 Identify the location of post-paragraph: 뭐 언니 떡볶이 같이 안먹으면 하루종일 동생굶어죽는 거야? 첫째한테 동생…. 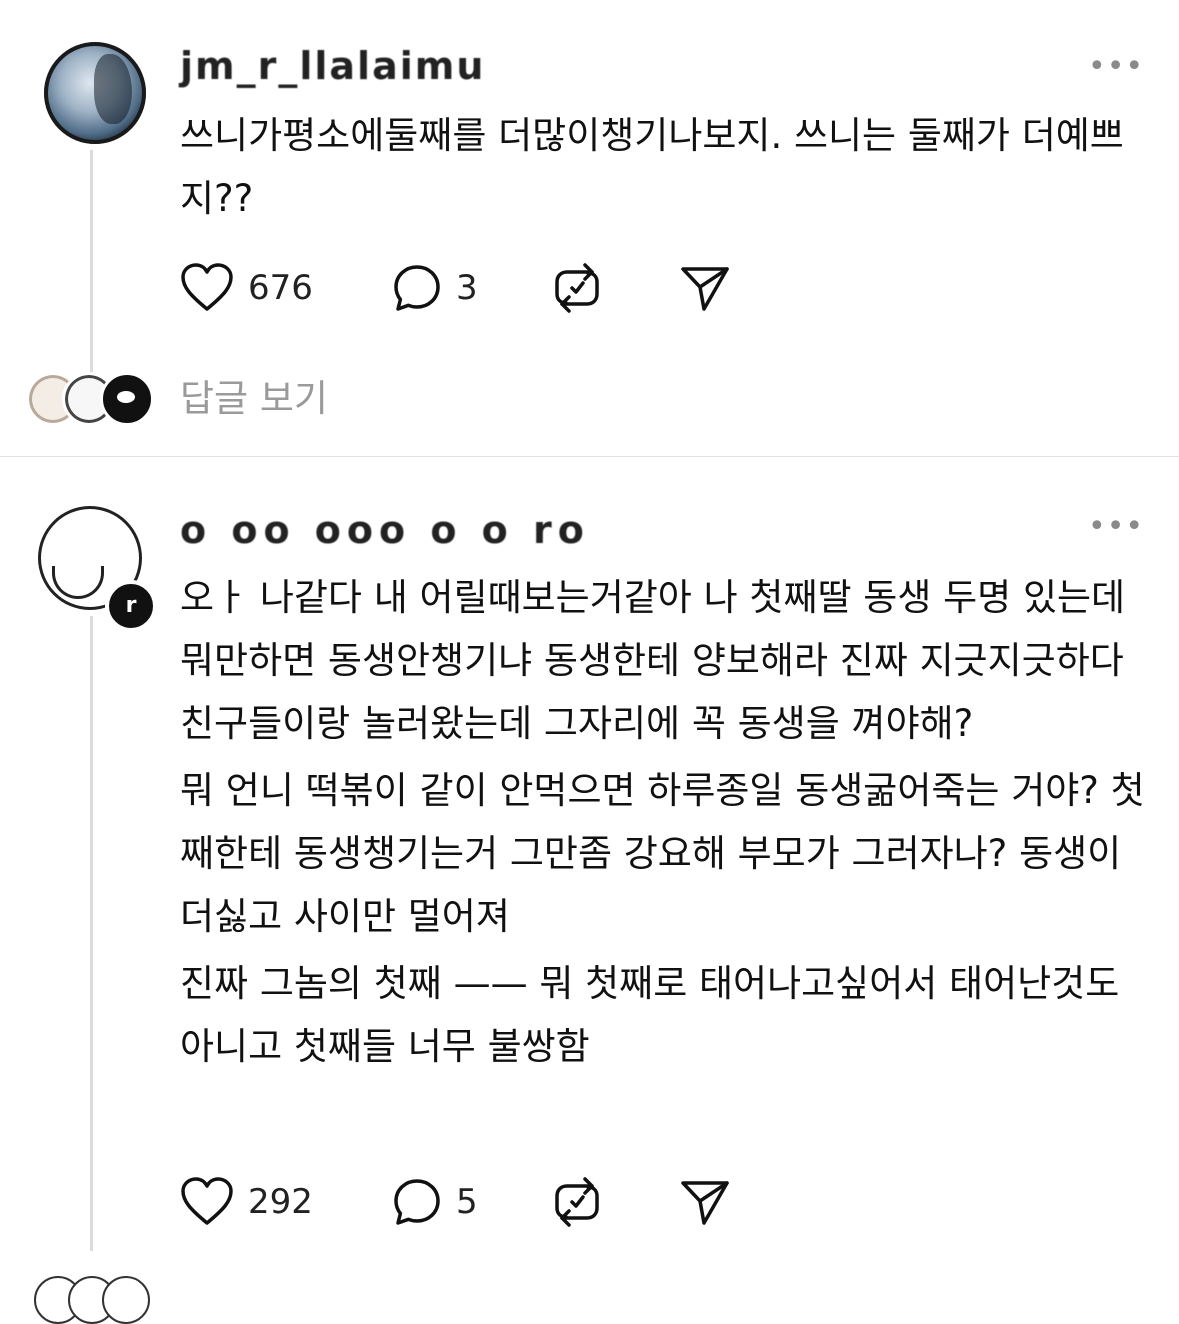
(662, 853).